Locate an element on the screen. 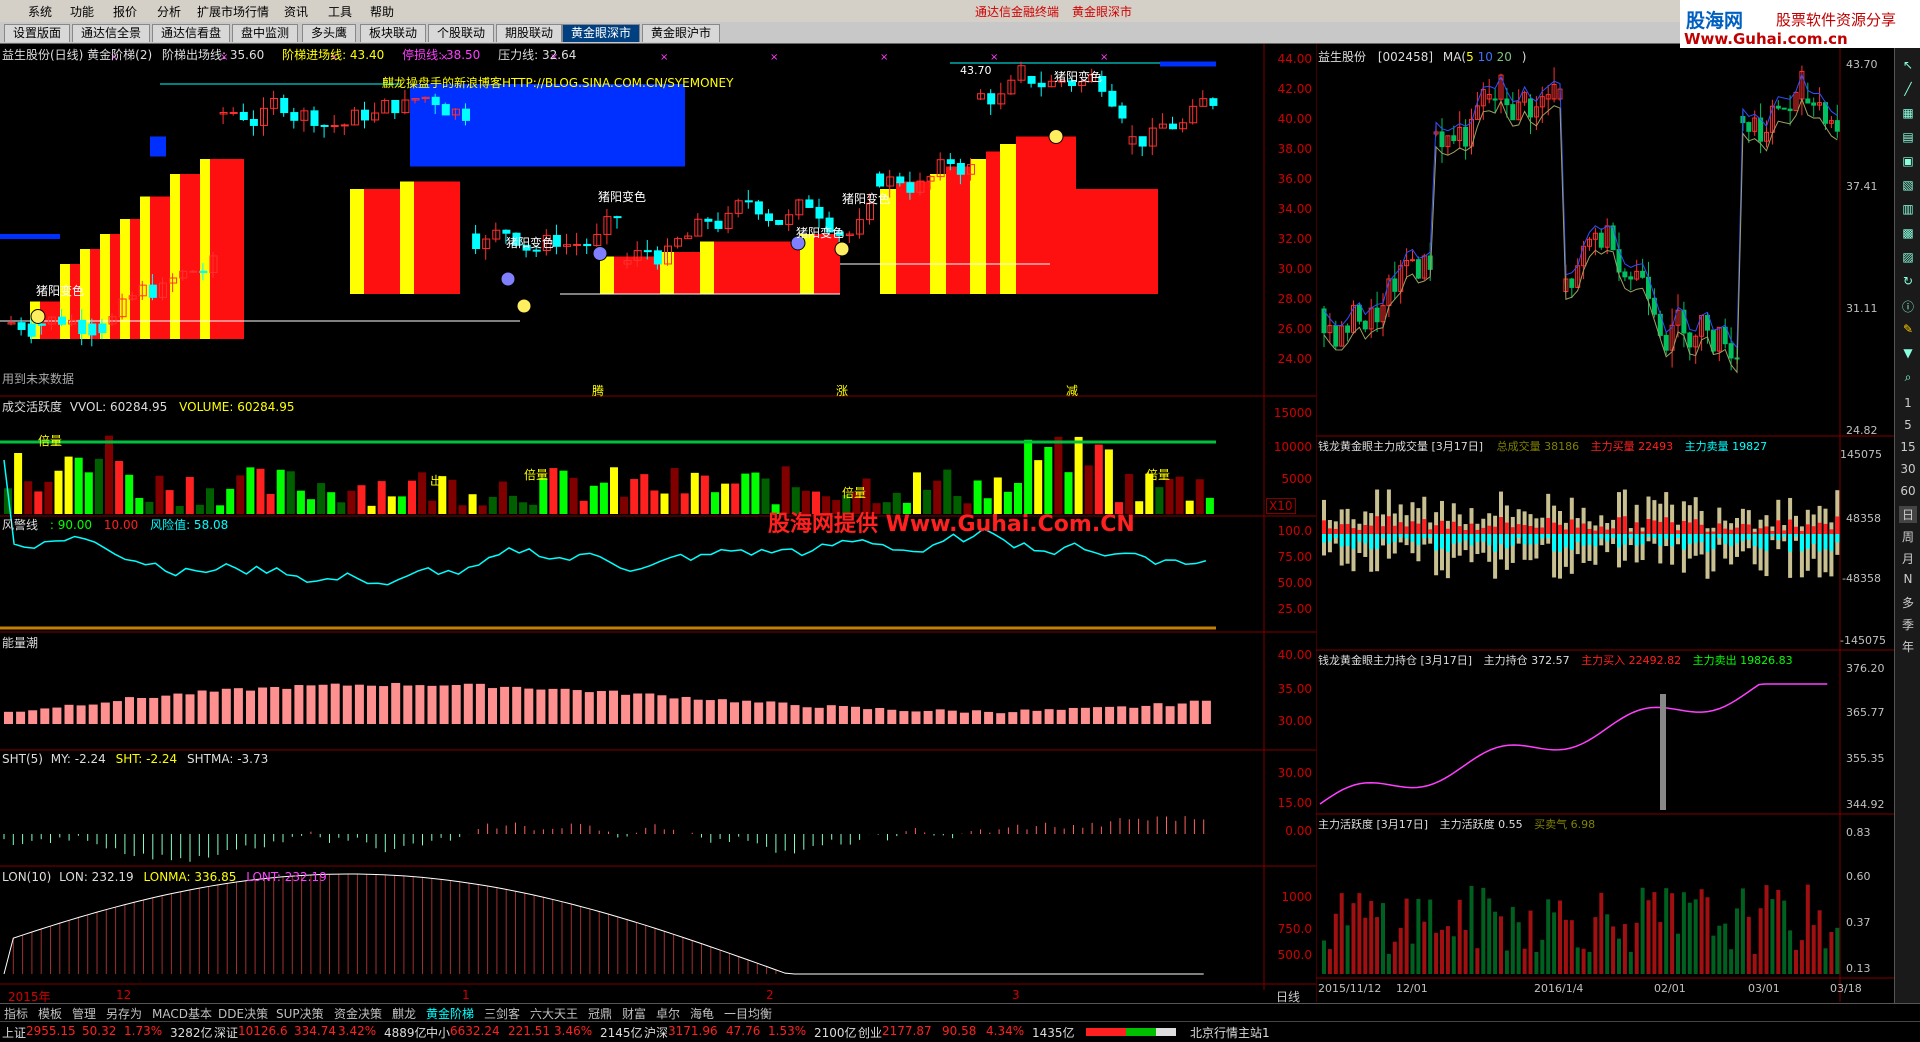 Image resolution: width=1920 pixels, height=1042 pixels. menu-analysis: 分析 is located at coordinates (169, 11).